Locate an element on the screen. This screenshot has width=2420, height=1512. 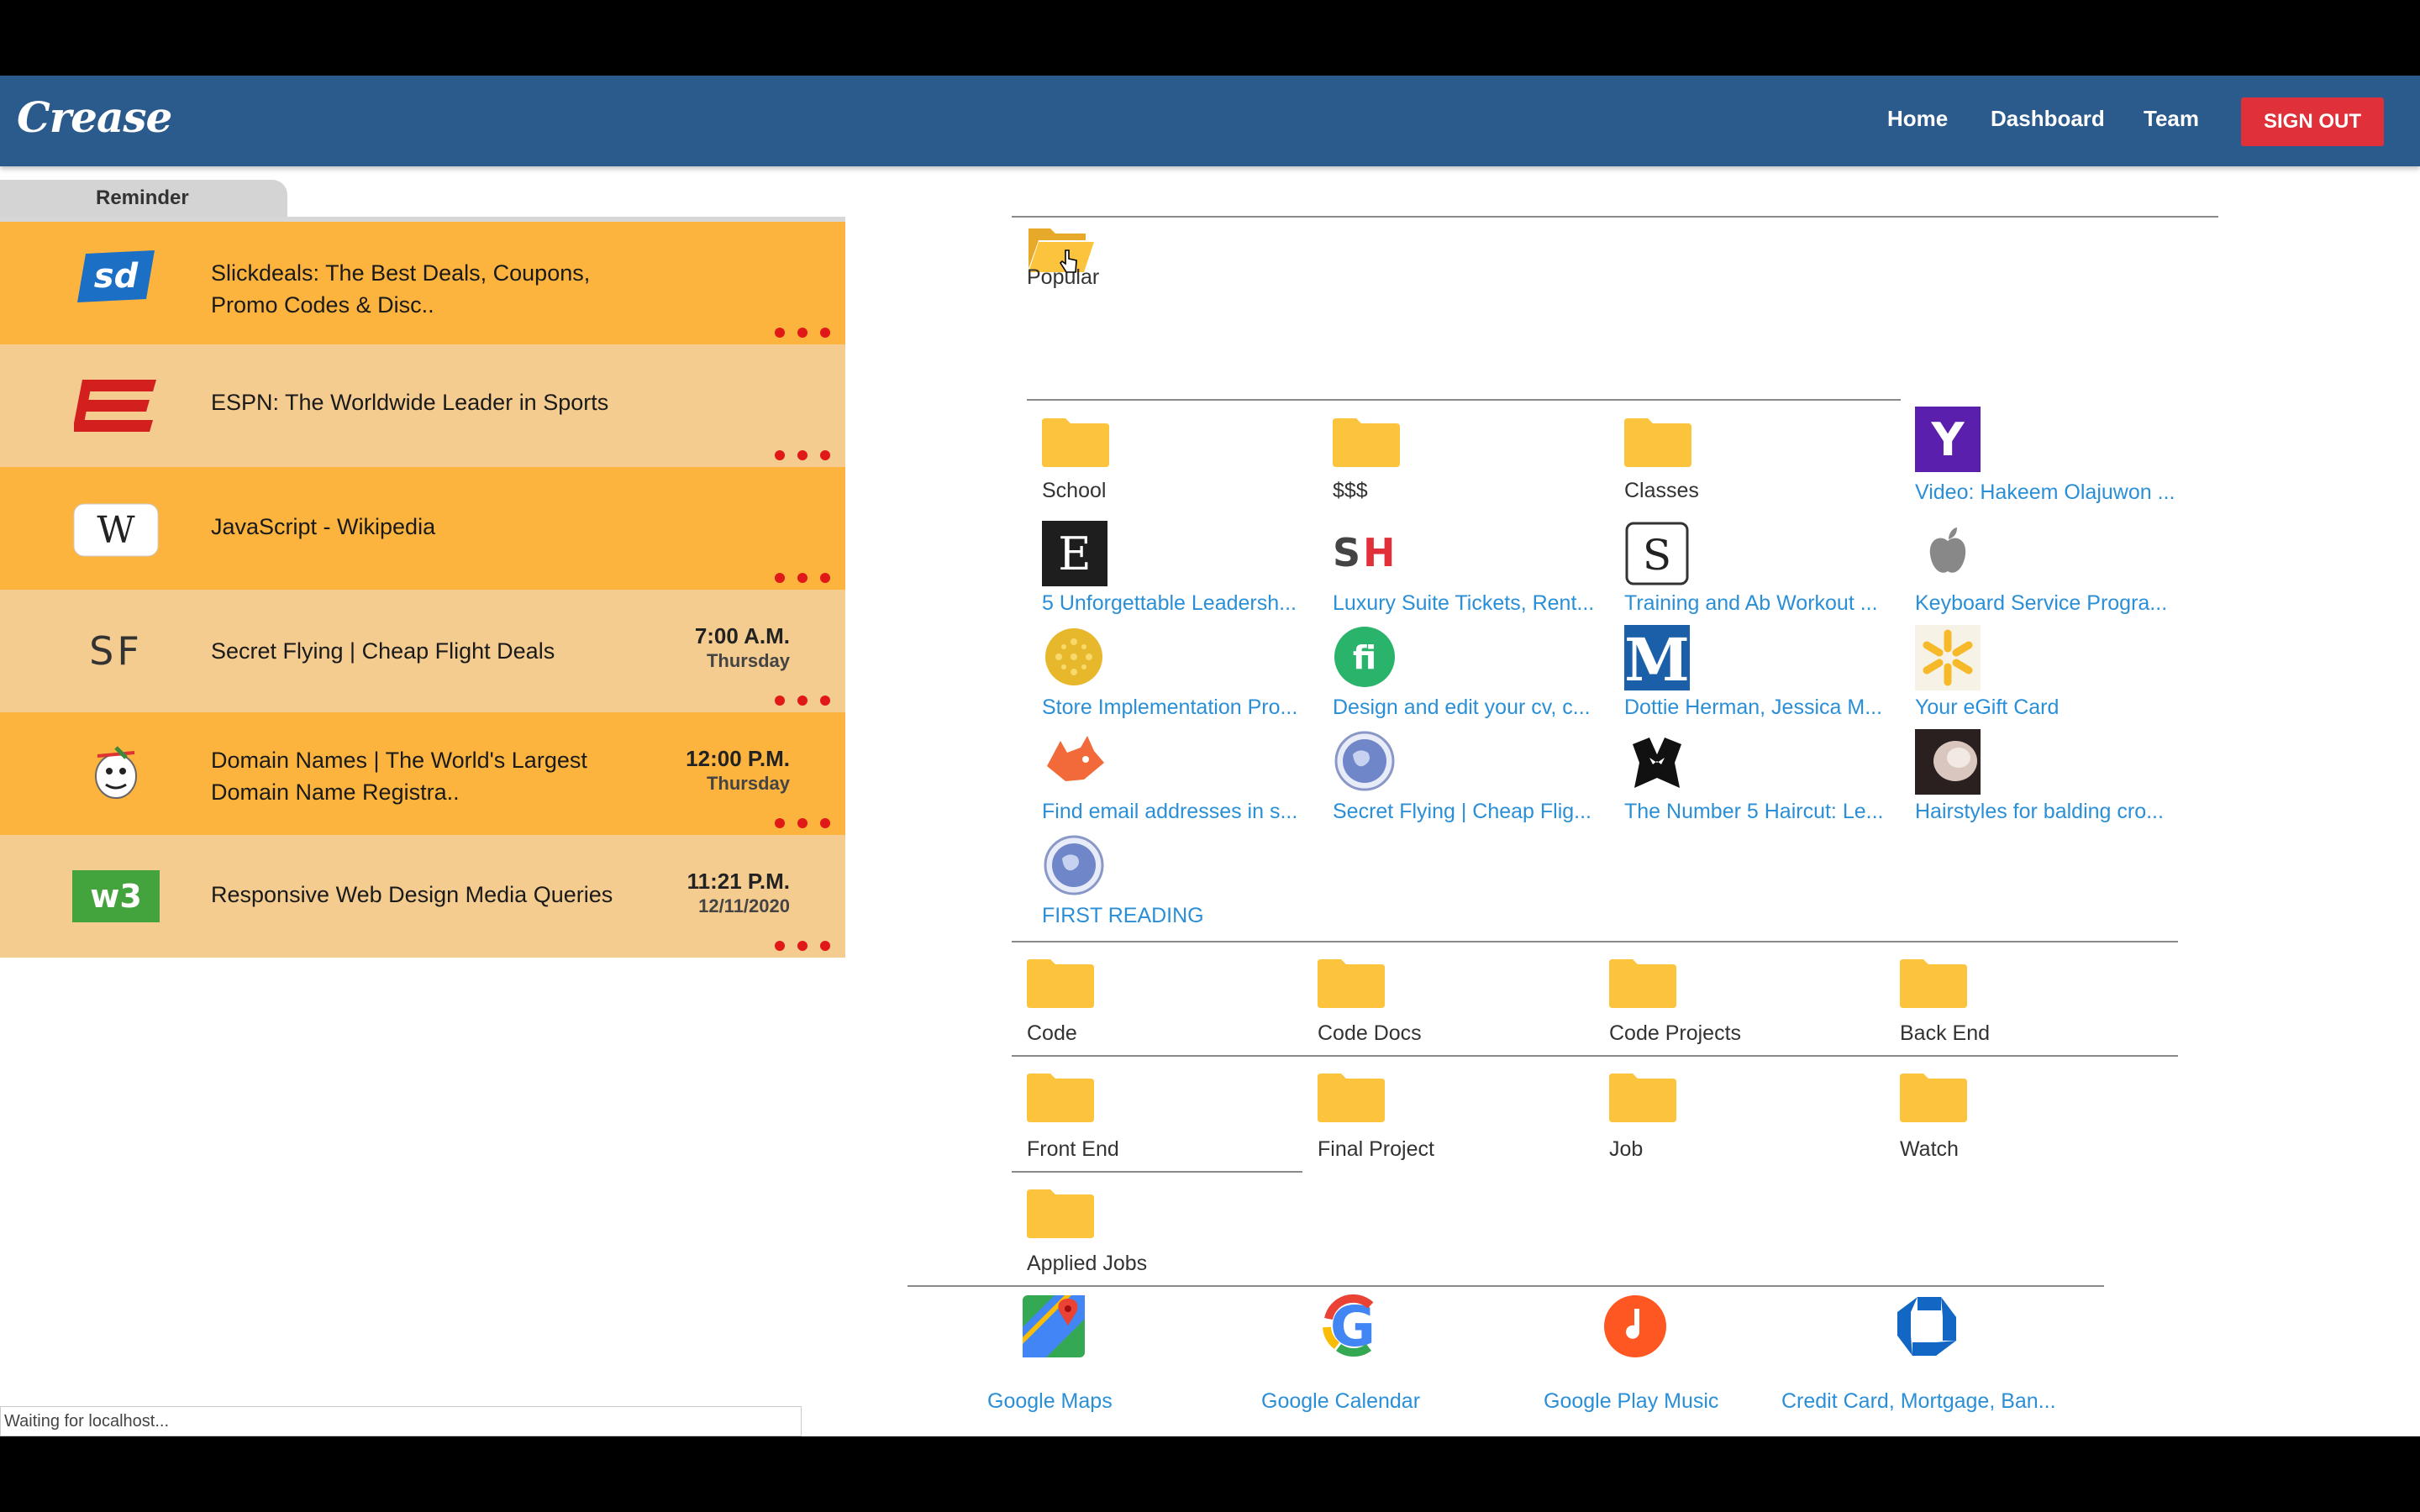
nav-home-link: Home is located at coordinates (1918, 119).